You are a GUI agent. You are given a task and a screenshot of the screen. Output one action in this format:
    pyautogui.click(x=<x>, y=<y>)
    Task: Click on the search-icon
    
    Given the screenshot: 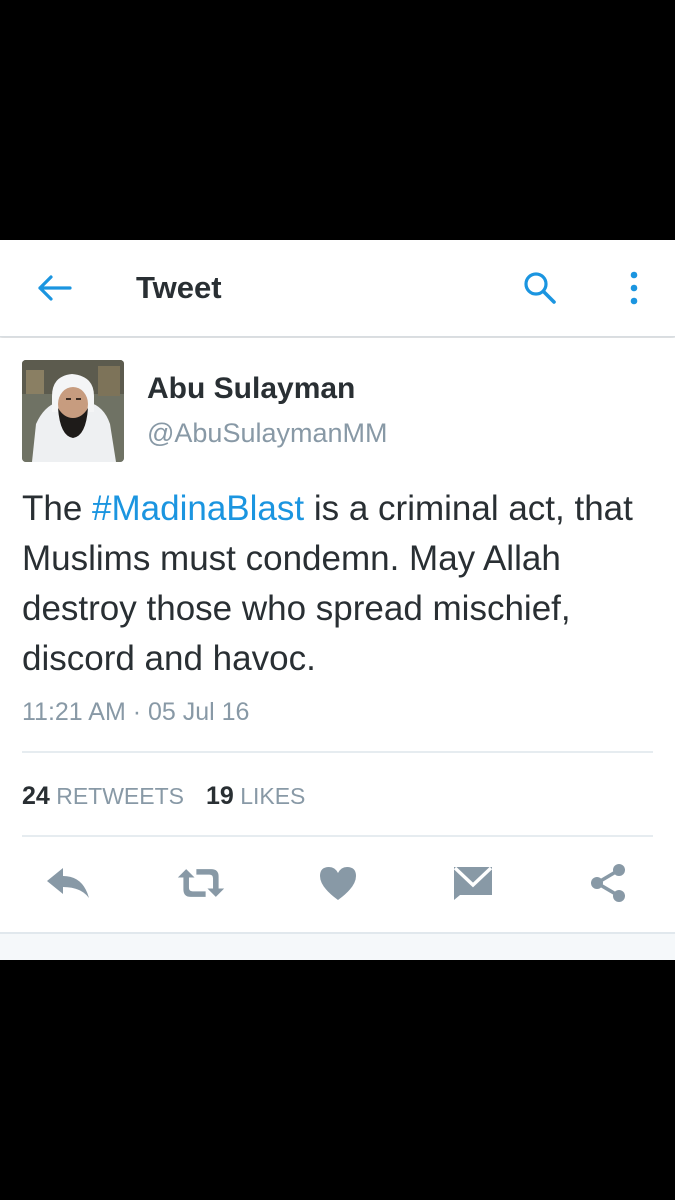 What is the action you would take?
    pyautogui.click(x=540, y=288)
    